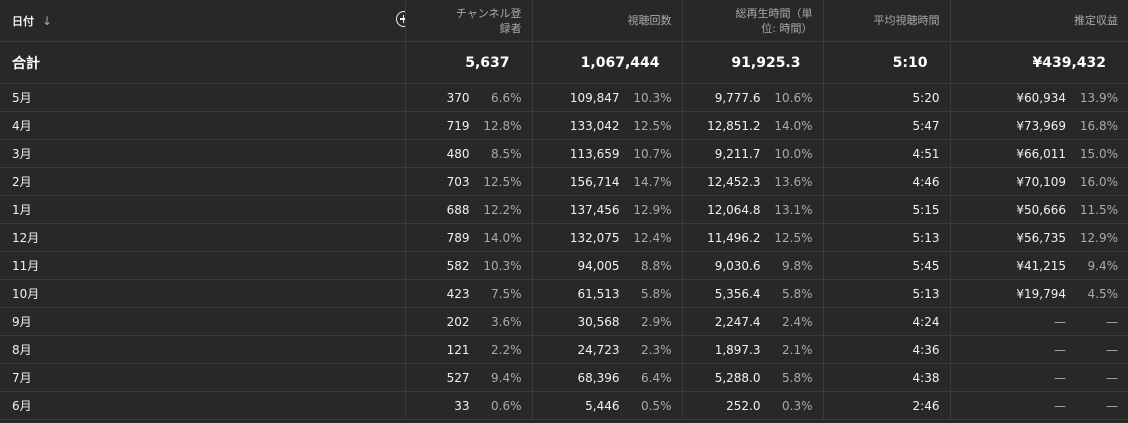 This screenshot has height=423, width=1128. Describe the element at coordinates (752, 153) in the screenshot. I see `row-watch-time-cell: 9,211.7 10.0%` at that location.